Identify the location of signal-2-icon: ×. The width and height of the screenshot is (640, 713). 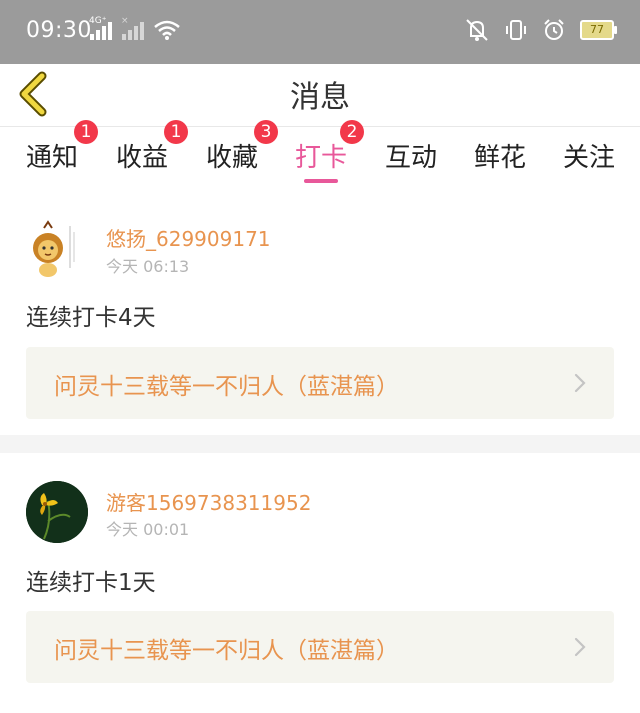
(132, 28).